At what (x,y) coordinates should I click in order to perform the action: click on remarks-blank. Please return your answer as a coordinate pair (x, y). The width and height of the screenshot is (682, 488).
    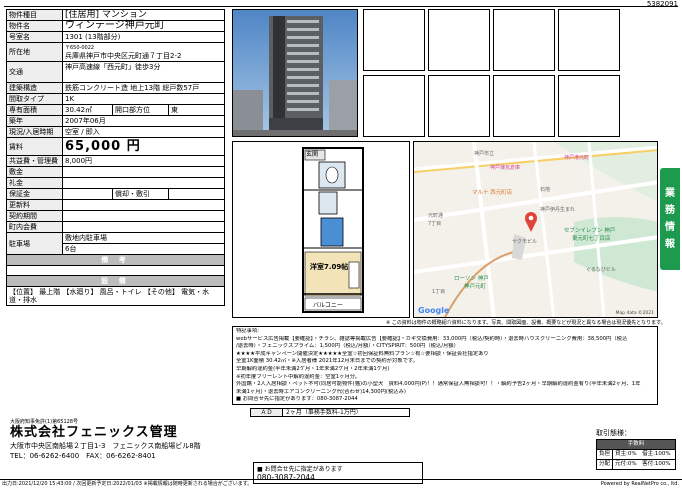
    Looking at the image, I should click on (115, 270).